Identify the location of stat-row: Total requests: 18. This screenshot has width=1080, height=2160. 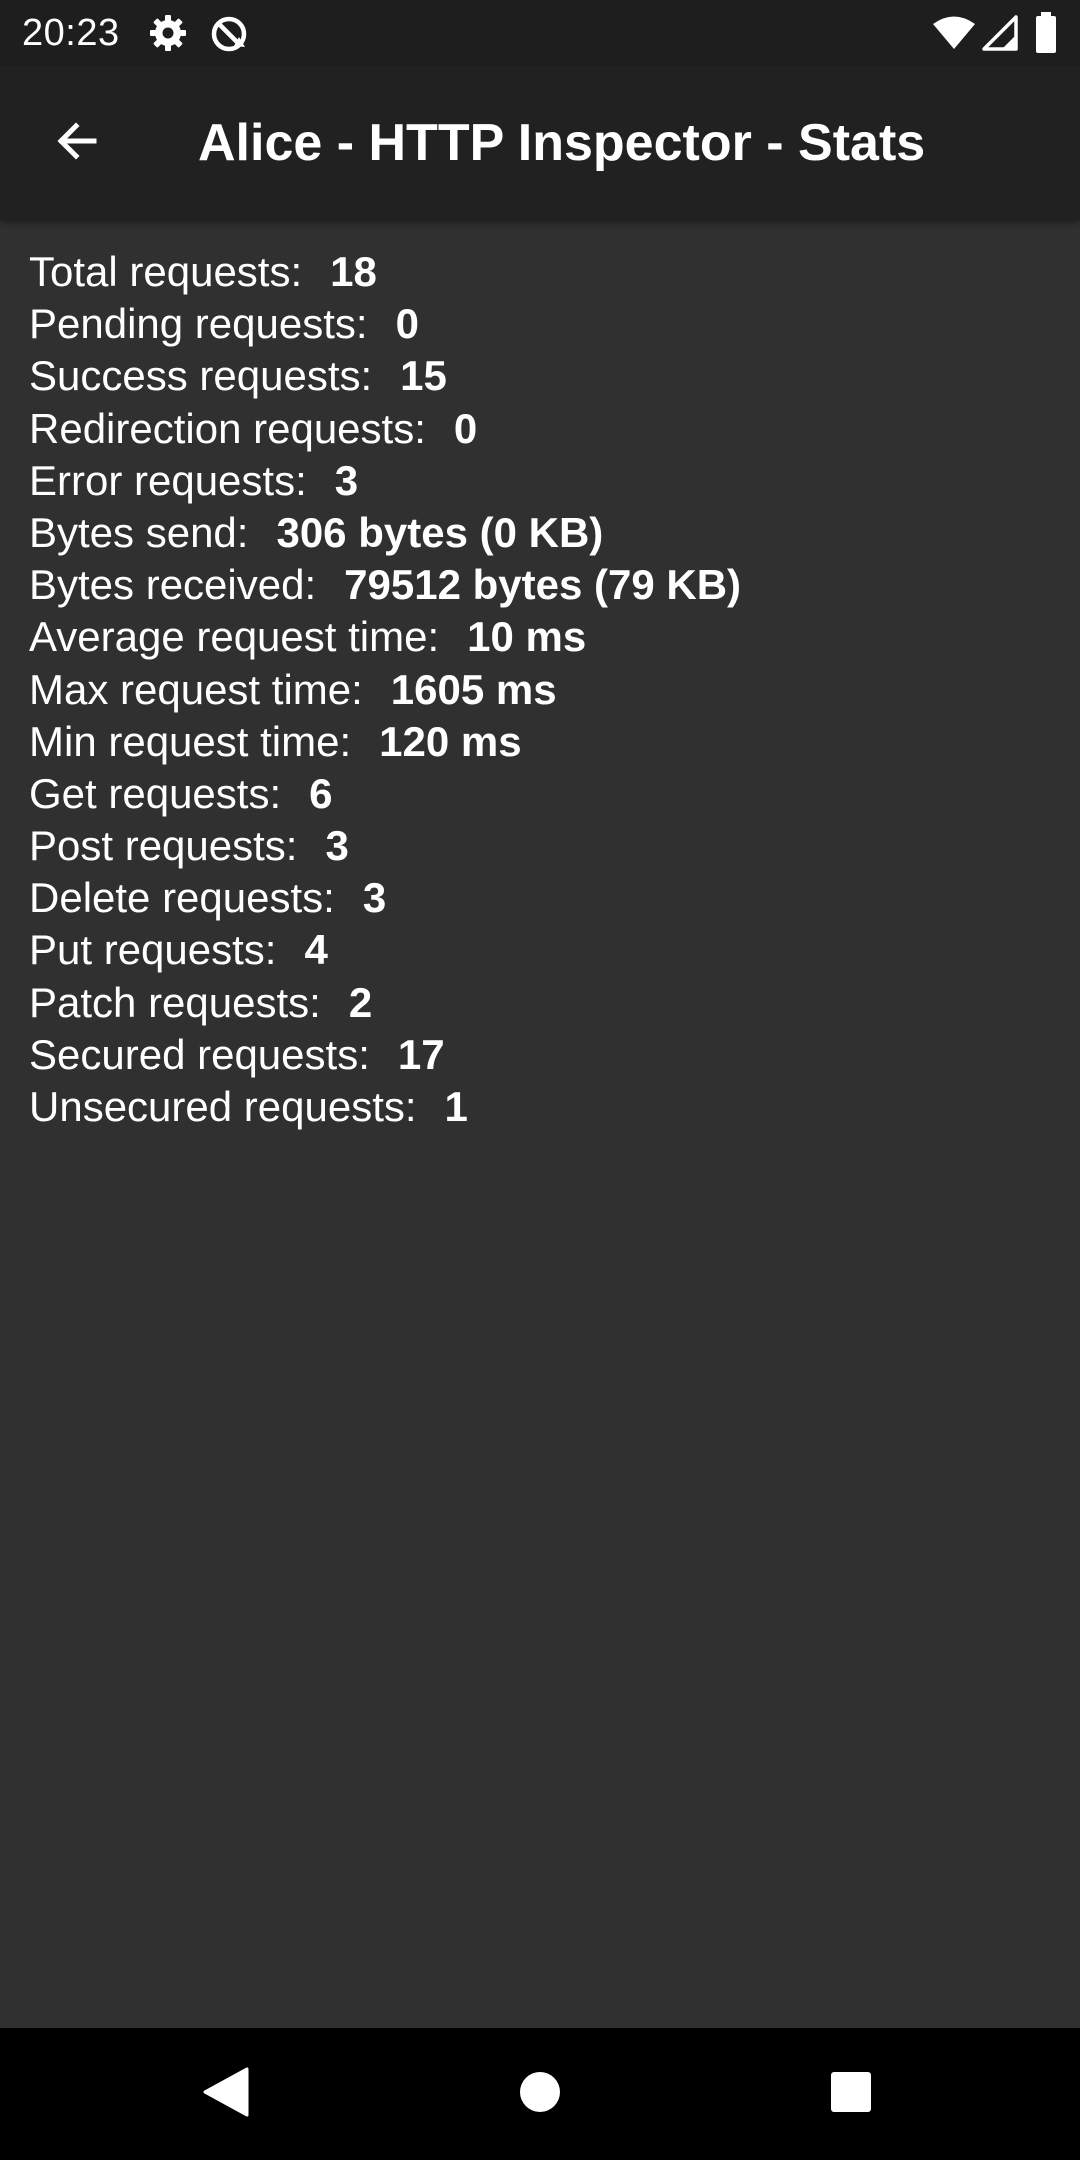
(544, 272).